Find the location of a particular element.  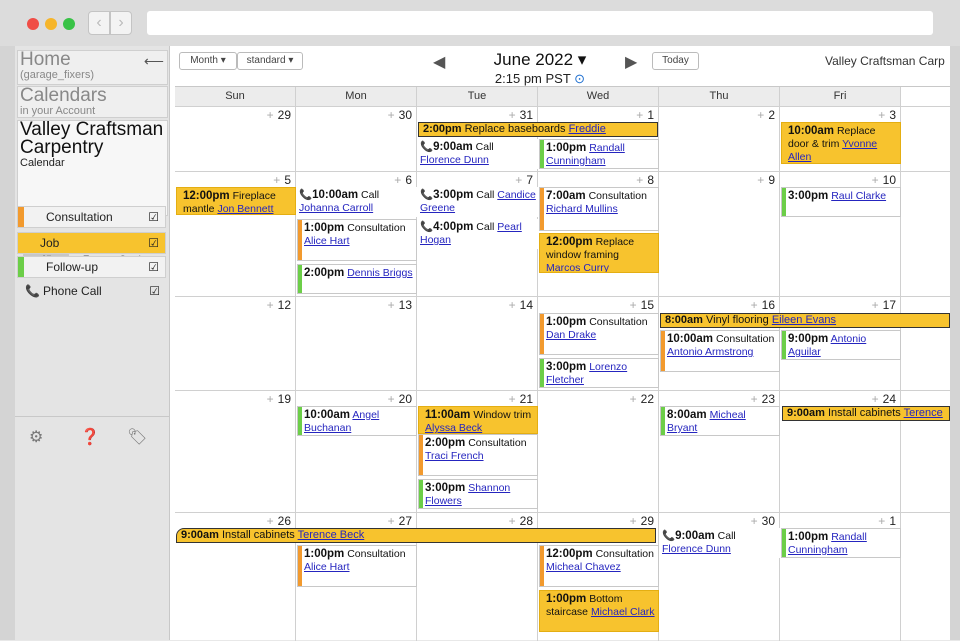

day-number: +17 is located at coordinates (840, 305).